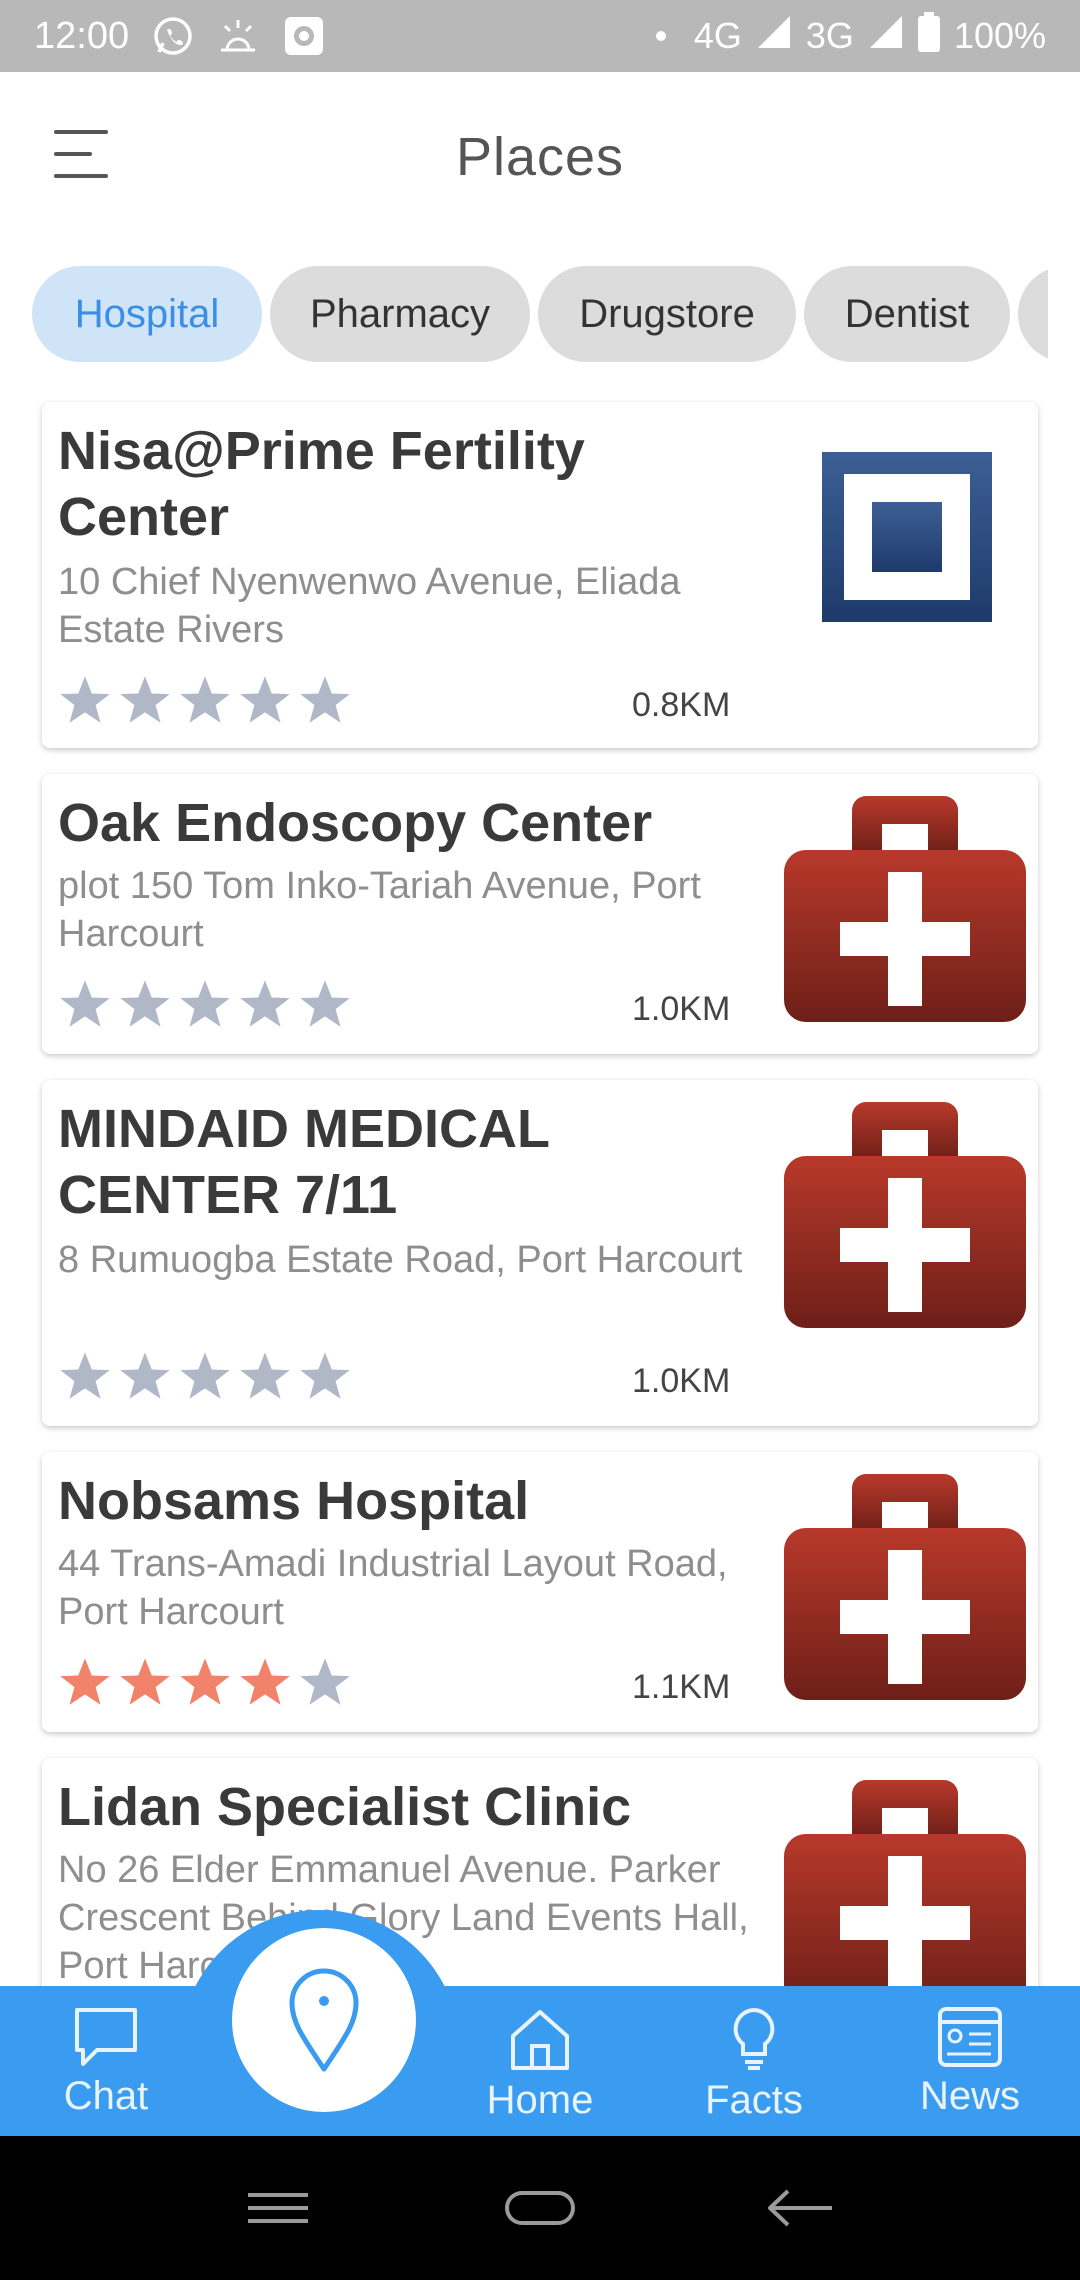 Image resolution: width=1080 pixels, height=2280 pixels. I want to click on battery-level: 100%, so click(999, 35).